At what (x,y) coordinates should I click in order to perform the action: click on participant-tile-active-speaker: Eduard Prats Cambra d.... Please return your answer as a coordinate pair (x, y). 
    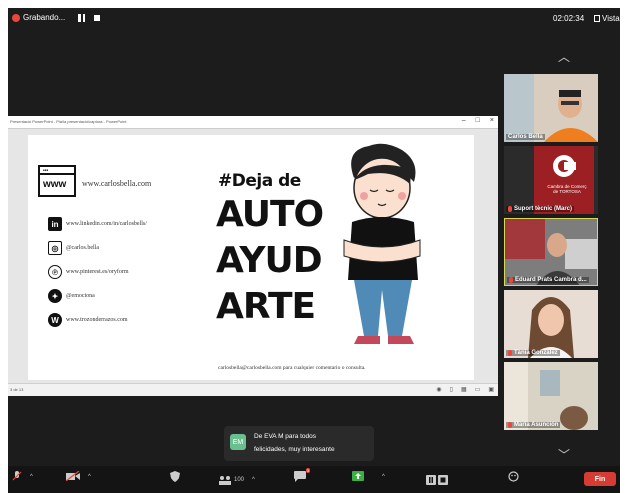
    Looking at the image, I should click on (551, 252).